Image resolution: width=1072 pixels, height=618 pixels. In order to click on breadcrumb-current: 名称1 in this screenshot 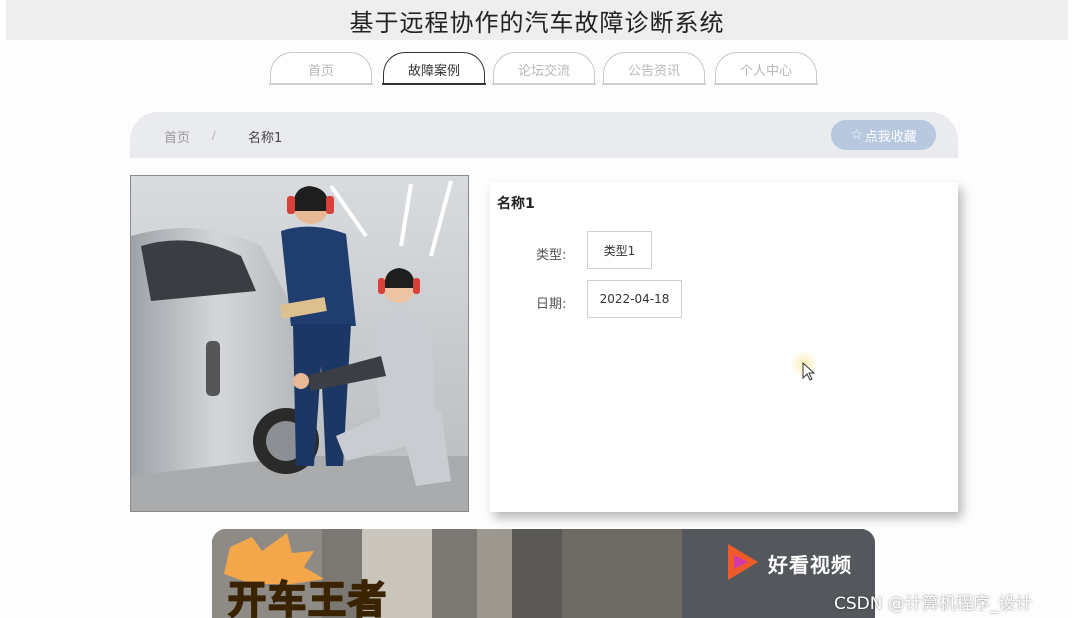, I will do `click(265, 138)`.